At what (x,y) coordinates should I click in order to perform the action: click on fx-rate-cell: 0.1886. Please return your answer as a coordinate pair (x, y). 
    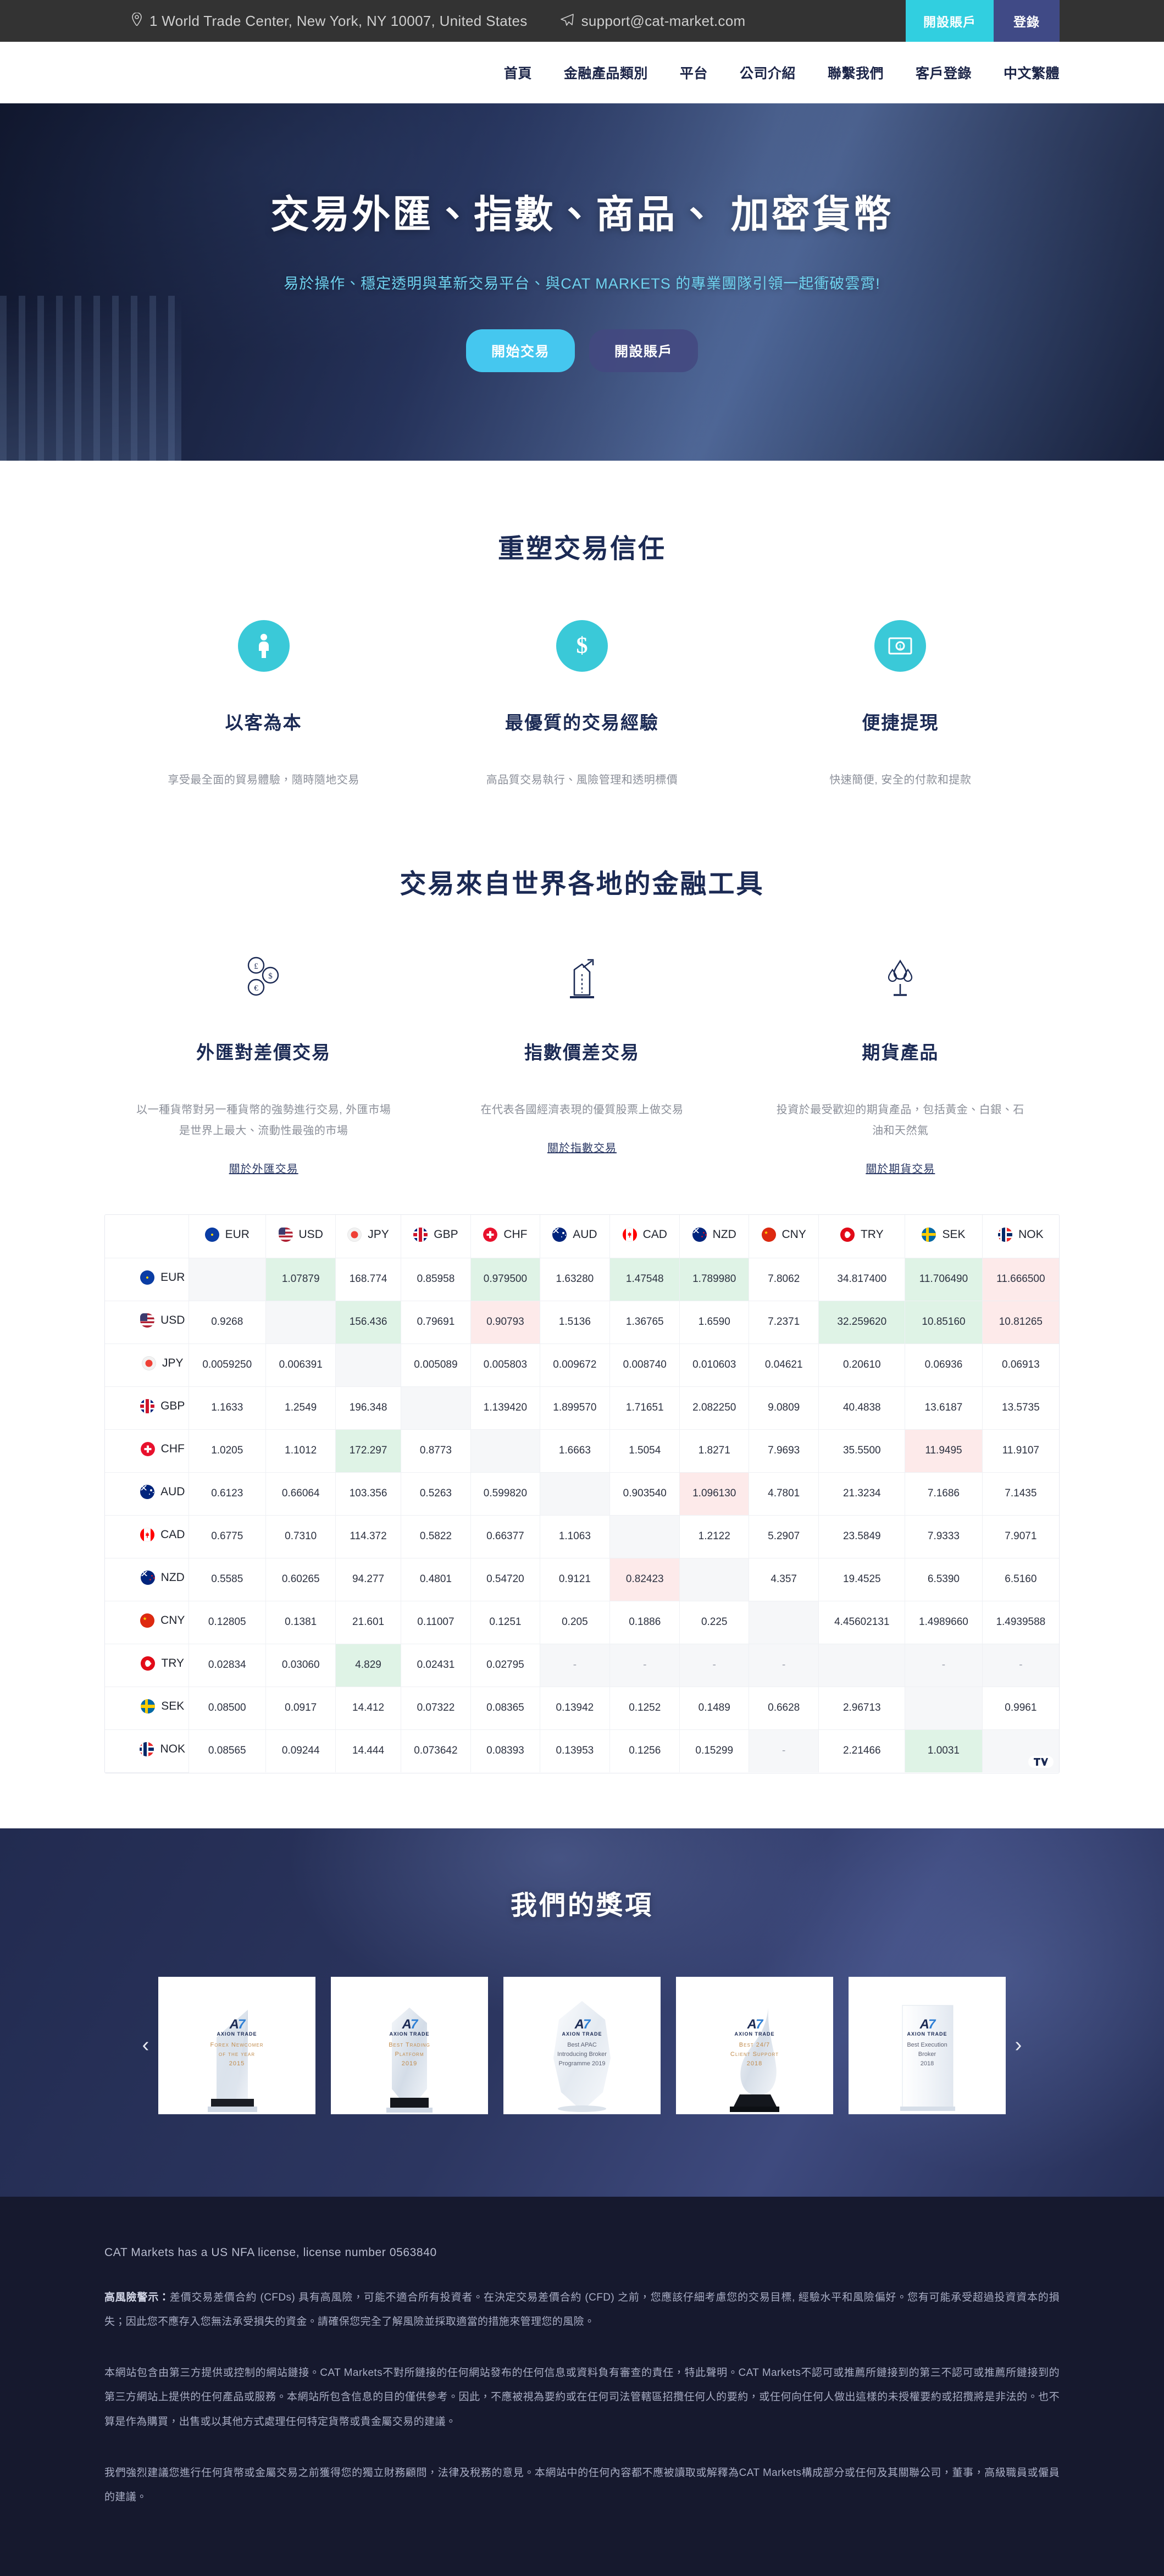
    Looking at the image, I should click on (644, 1622).